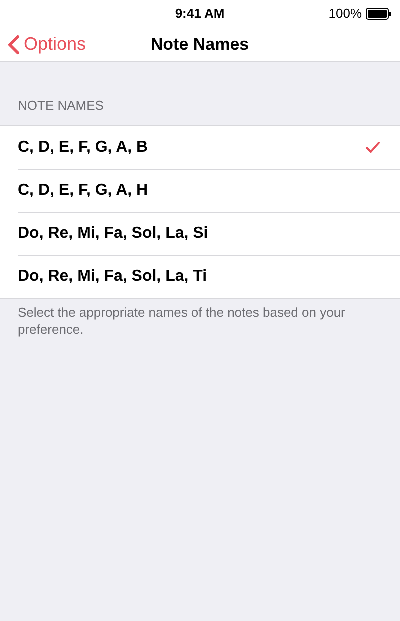  I want to click on status-time: 9:41 AM, so click(200, 14).